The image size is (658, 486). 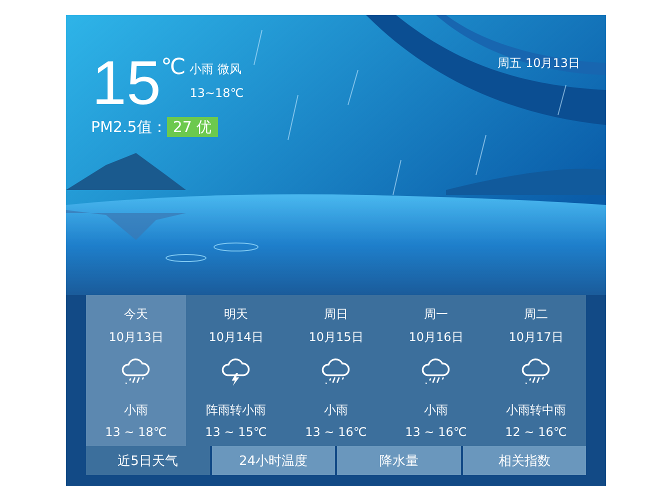 I want to click on forecast-day: 周二 10月17日 小雨转中雨 12 ~ 16℃, so click(x=536, y=370).